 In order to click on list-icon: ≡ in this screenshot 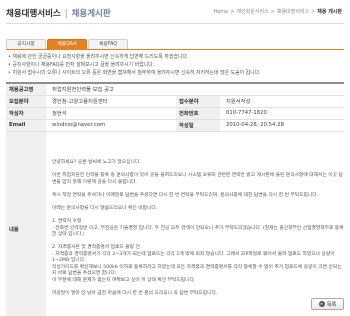, I will do `click(321, 304)`.